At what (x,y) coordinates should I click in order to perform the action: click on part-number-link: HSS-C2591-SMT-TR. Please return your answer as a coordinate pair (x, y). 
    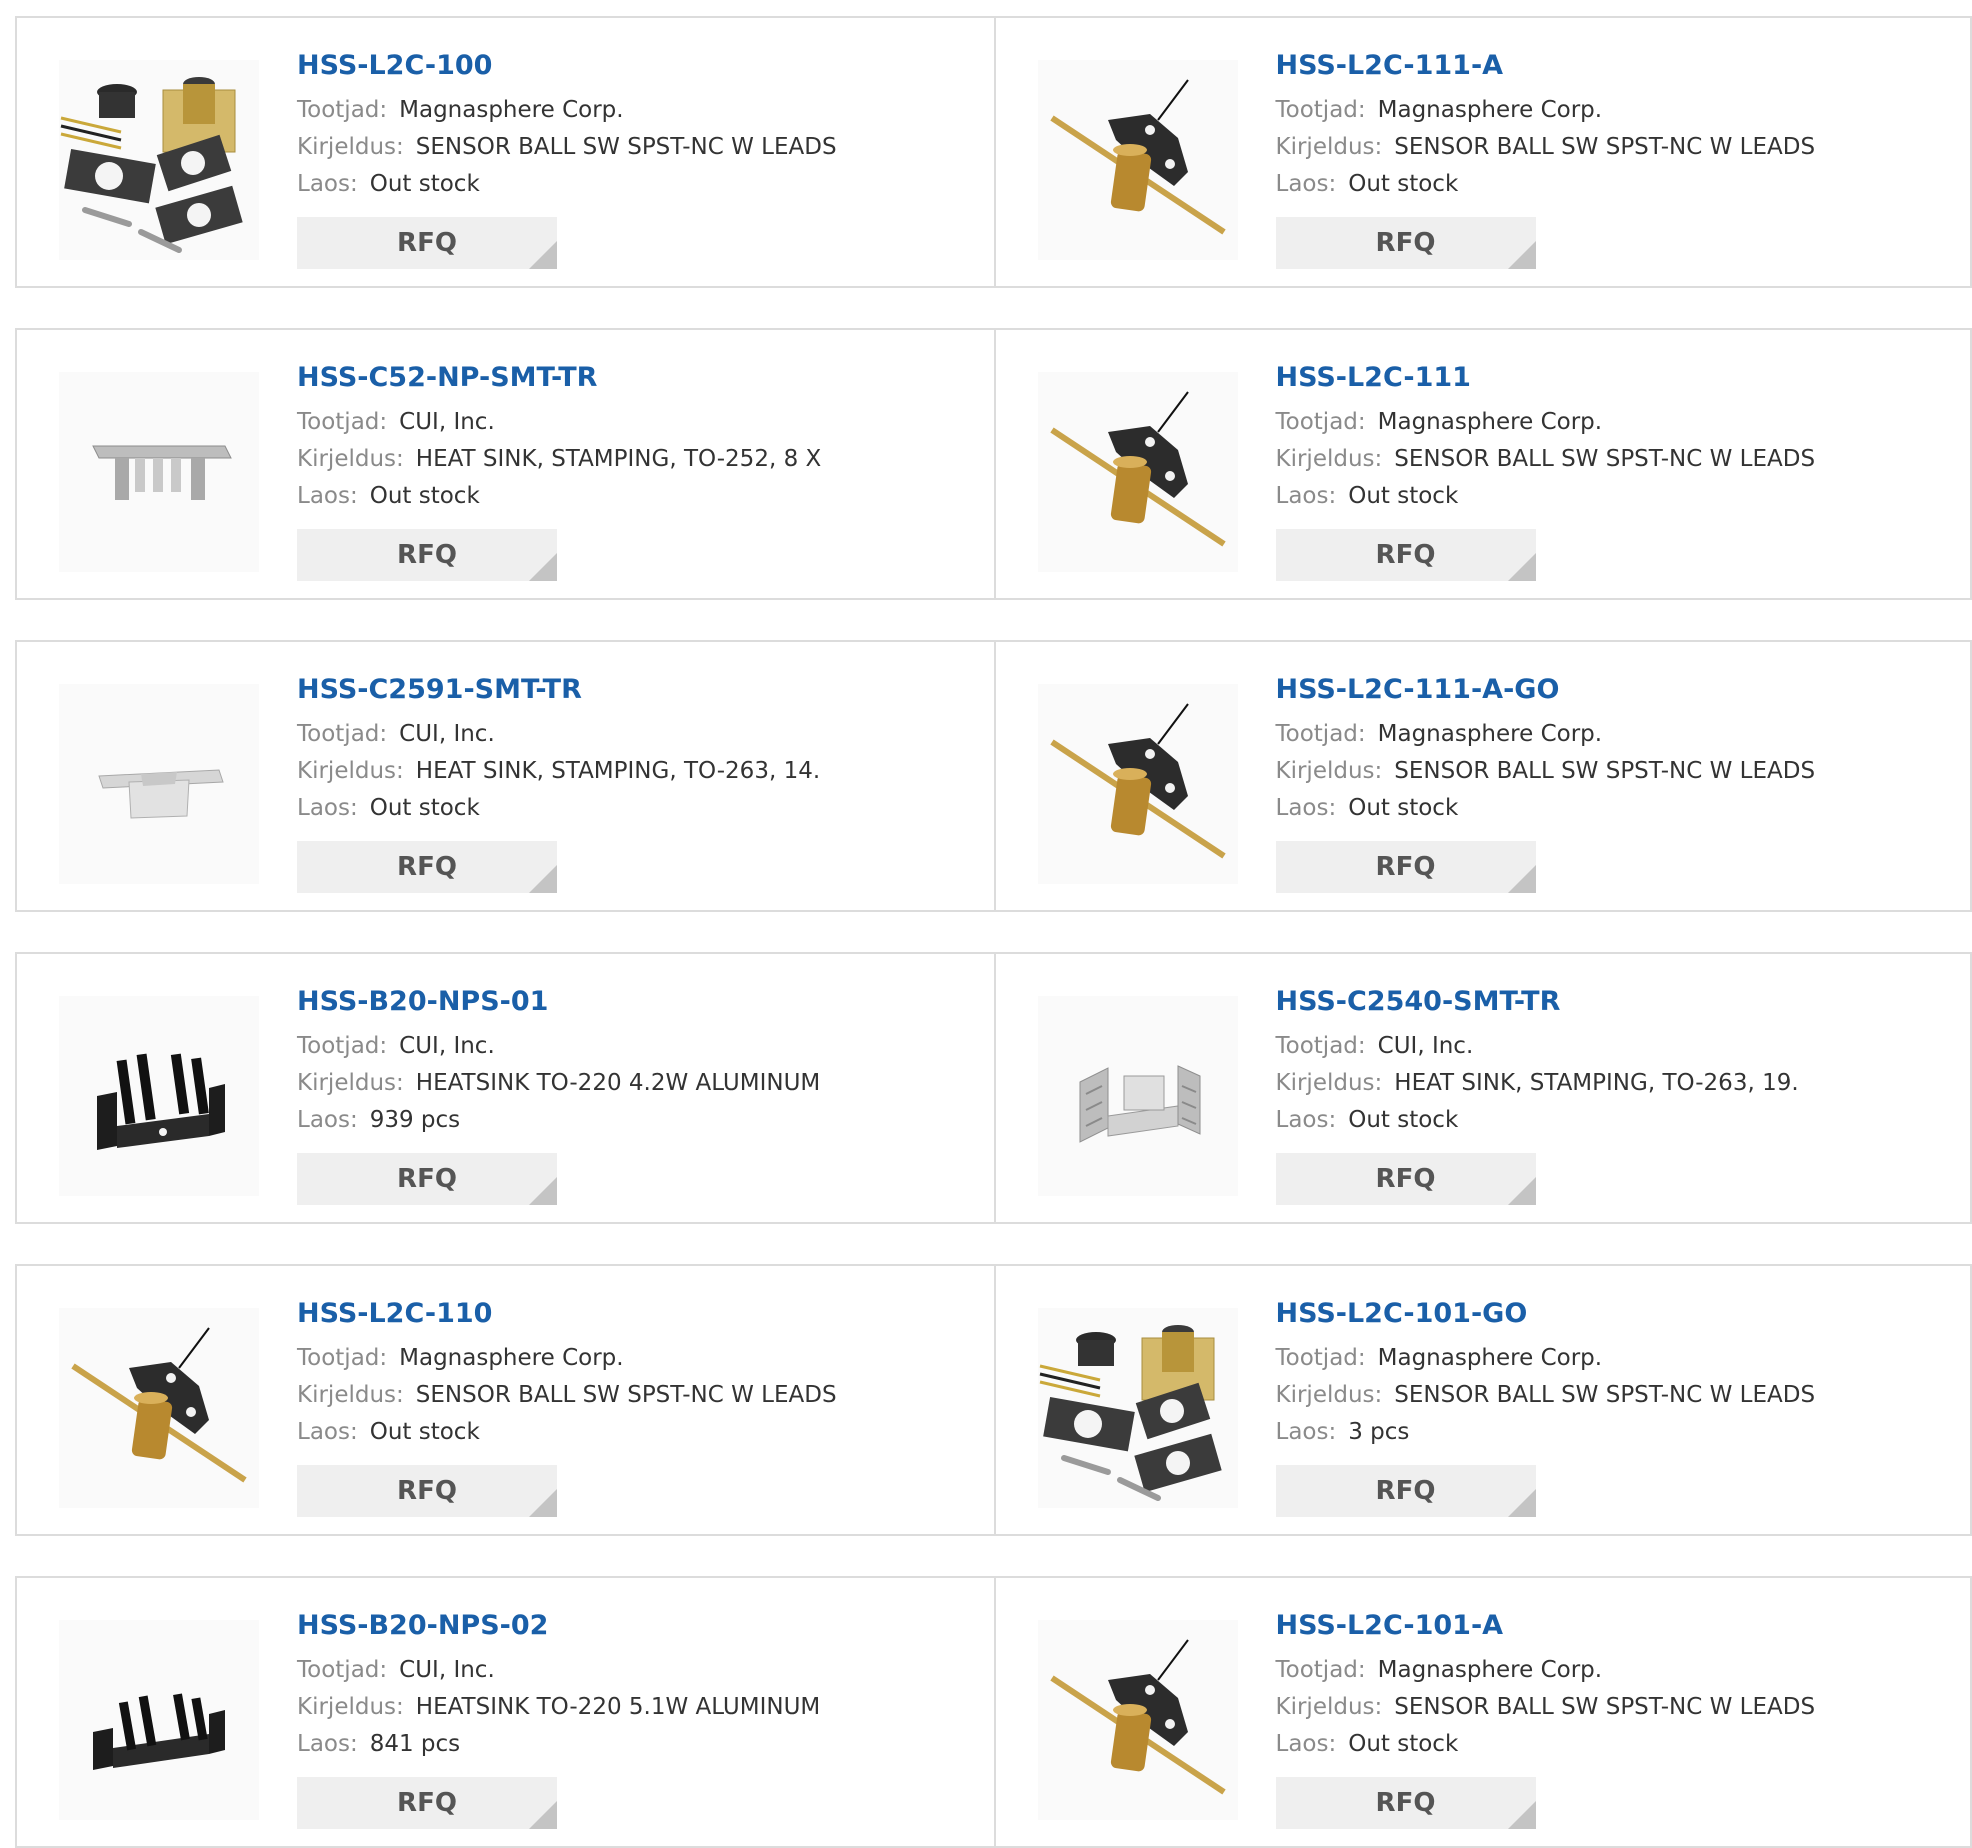
    Looking at the image, I should click on (635, 690).